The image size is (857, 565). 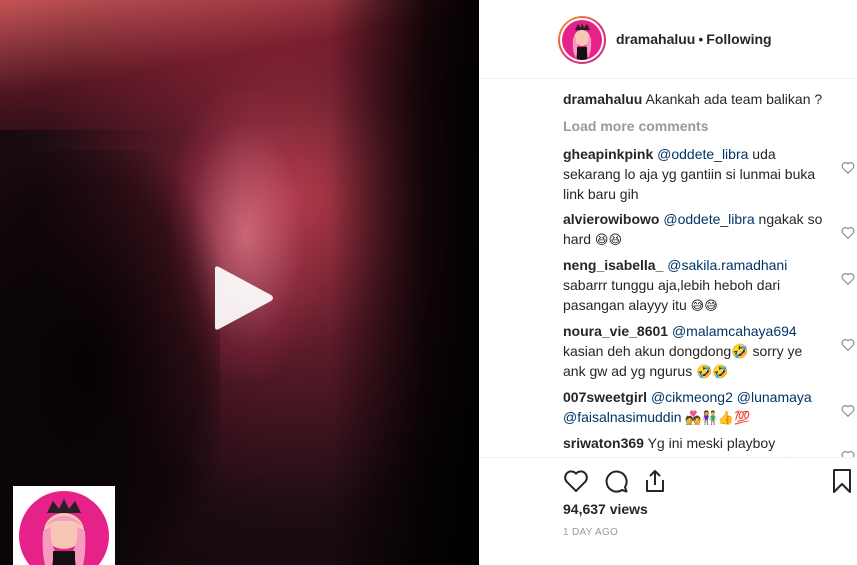 What do you see at coordinates (734, 331) in the screenshot?
I see `comment-mention: @malamcahaya694` at bounding box center [734, 331].